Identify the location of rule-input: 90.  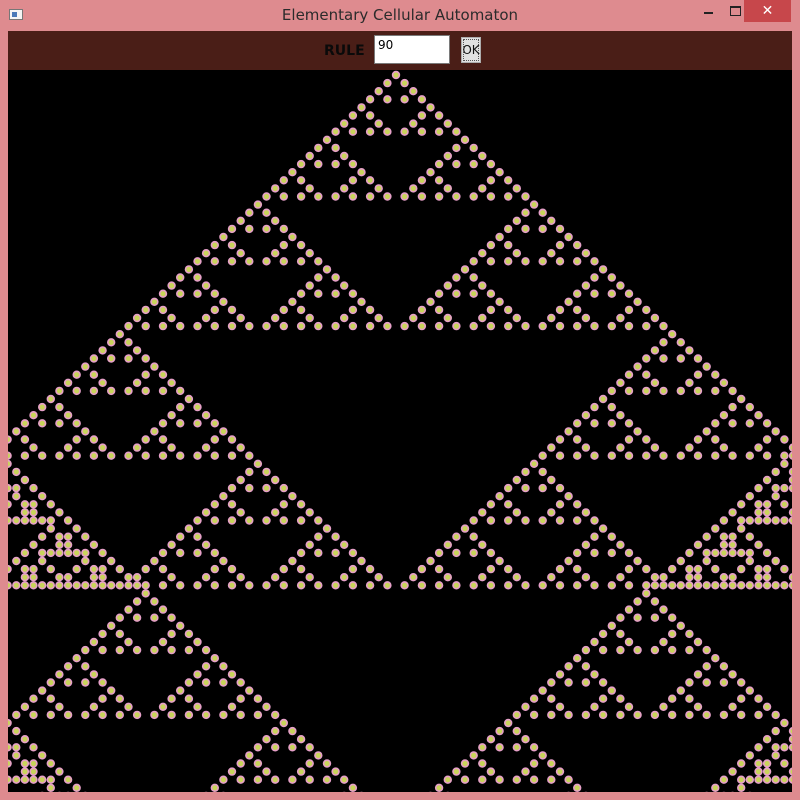
(412, 49).